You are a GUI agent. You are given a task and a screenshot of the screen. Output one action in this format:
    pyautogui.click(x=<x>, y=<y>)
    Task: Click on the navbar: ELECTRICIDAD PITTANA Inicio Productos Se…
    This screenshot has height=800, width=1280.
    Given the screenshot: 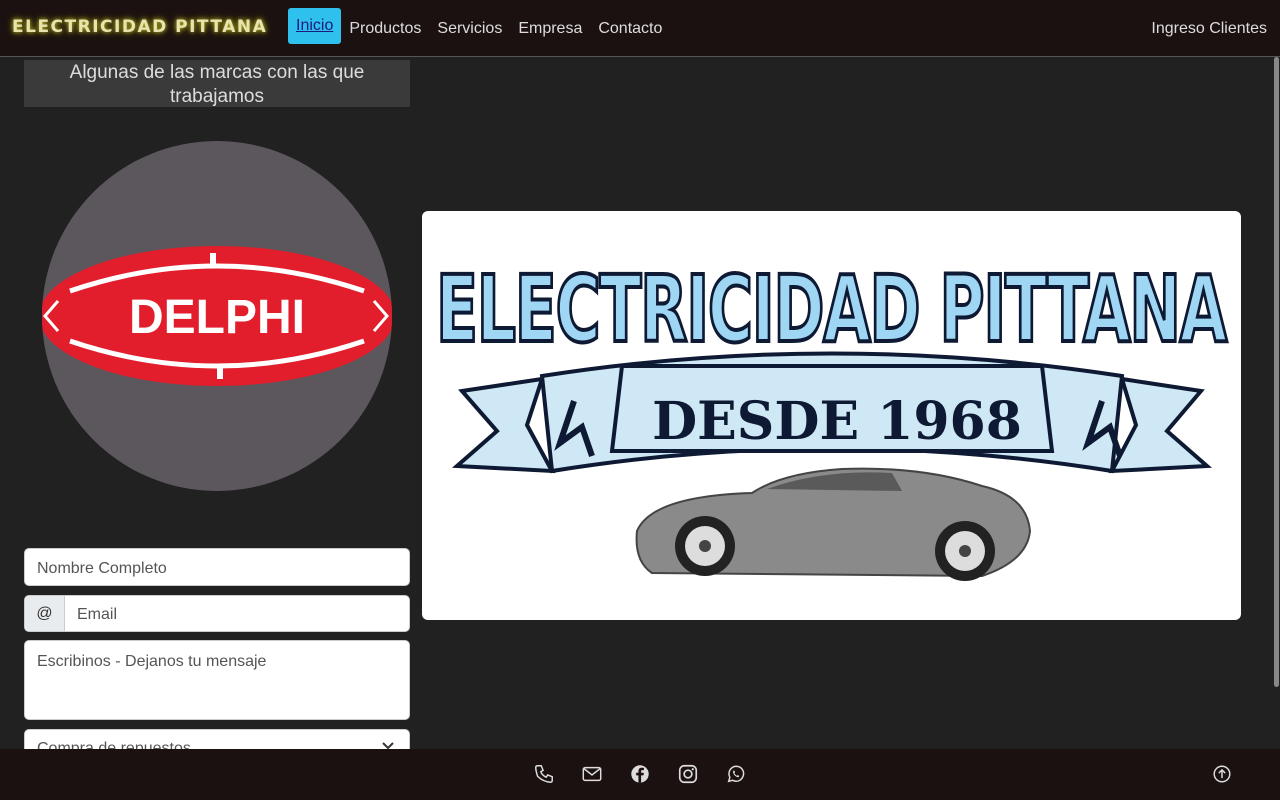 What is the action you would take?
    pyautogui.click(x=640, y=28)
    